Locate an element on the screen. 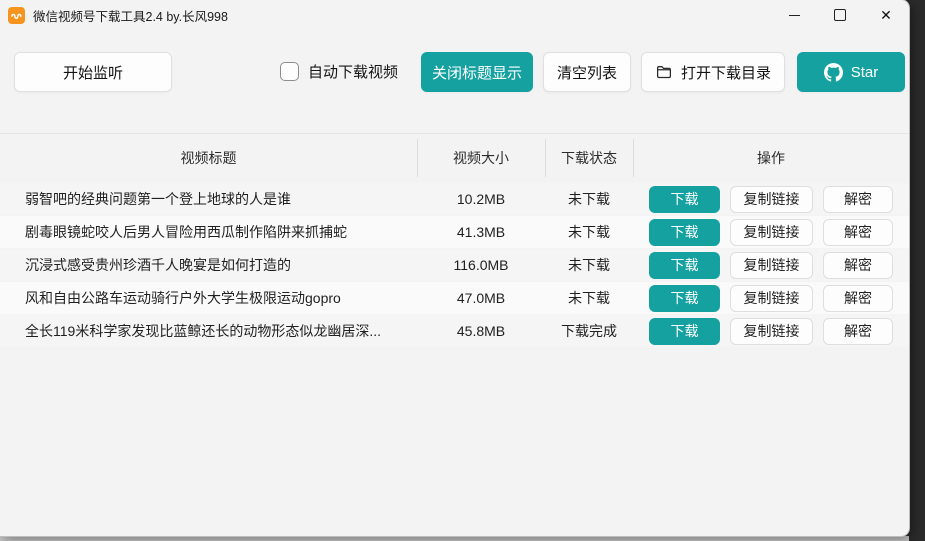  close-title-display-button: 关闭标题显示 is located at coordinates (477, 72).